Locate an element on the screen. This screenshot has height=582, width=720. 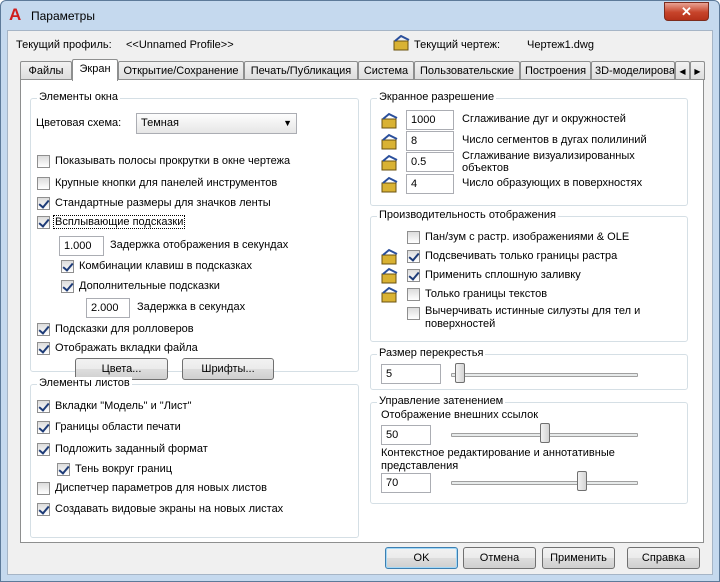
color-scheme-select: Темная ▼ is located at coordinates (216, 123).